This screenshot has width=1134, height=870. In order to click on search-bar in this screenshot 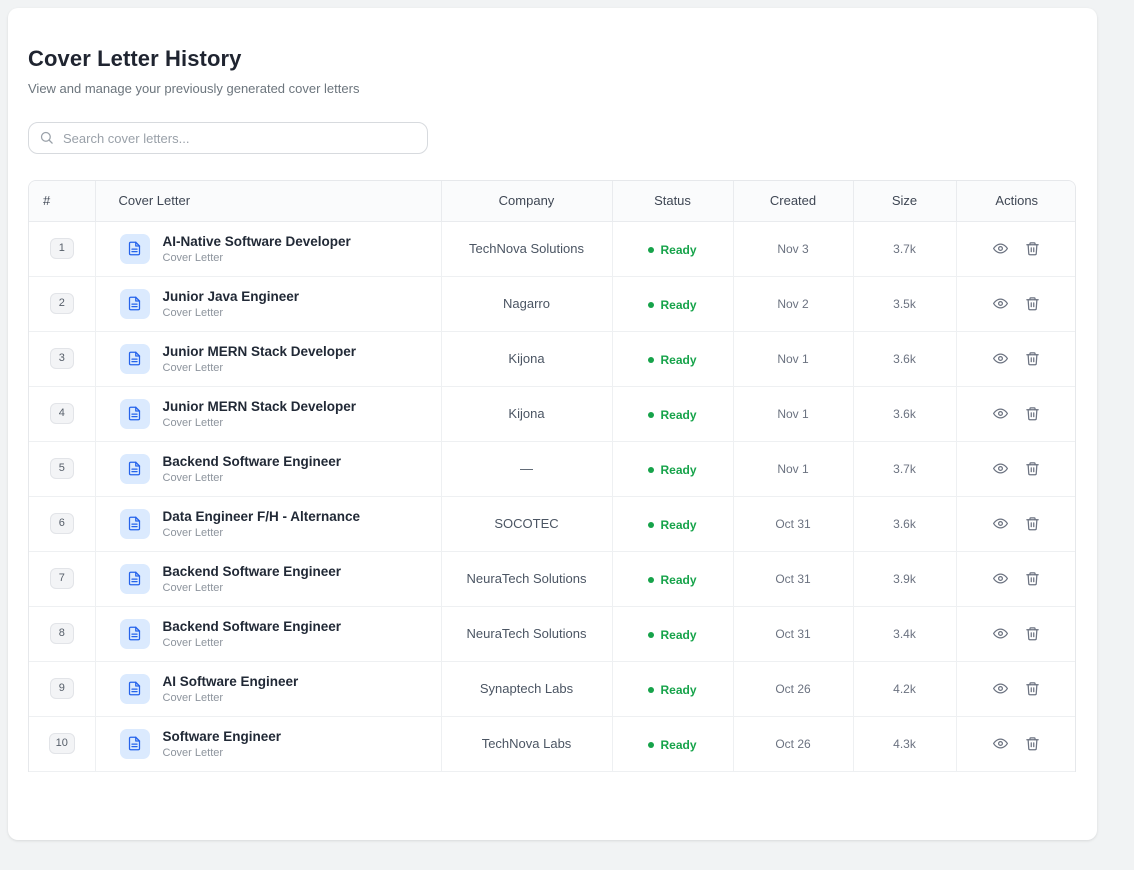, I will do `click(228, 138)`.